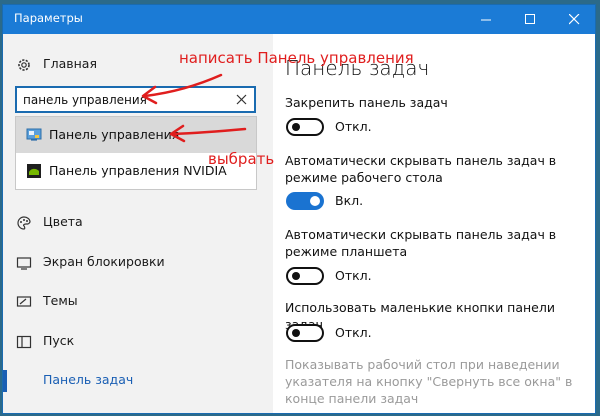 This screenshot has width=600, height=416. Describe the element at coordinates (183, 85) in the screenshot. I see `arrow-to-search` at that location.